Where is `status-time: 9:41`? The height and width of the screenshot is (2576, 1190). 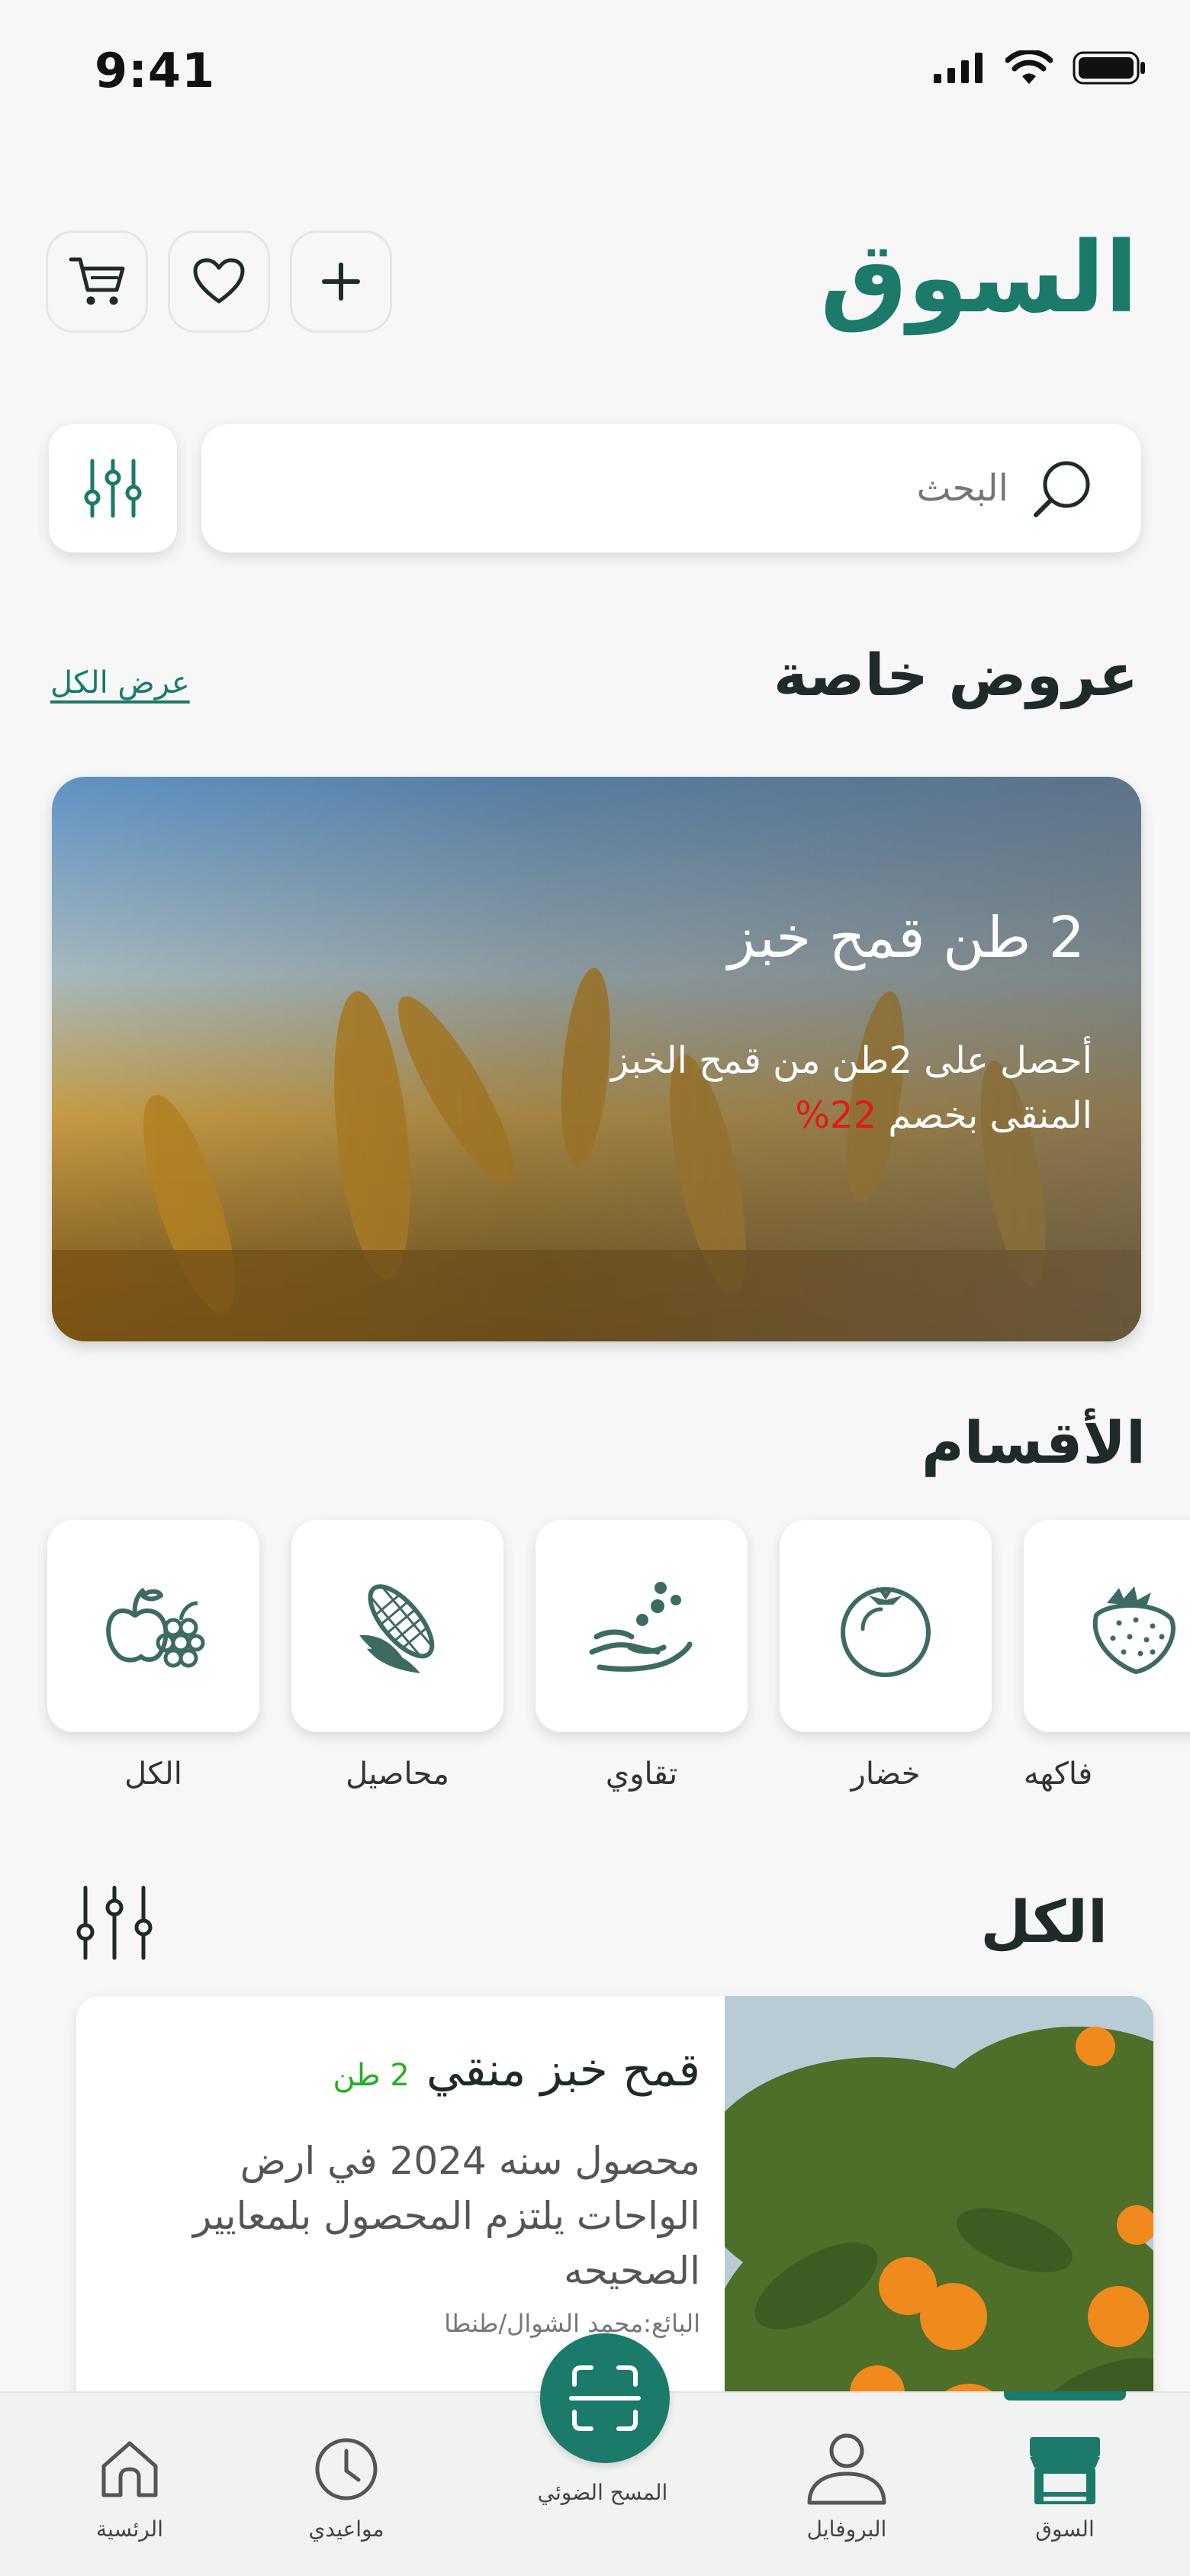 status-time: 9:41 is located at coordinates (155, 70).